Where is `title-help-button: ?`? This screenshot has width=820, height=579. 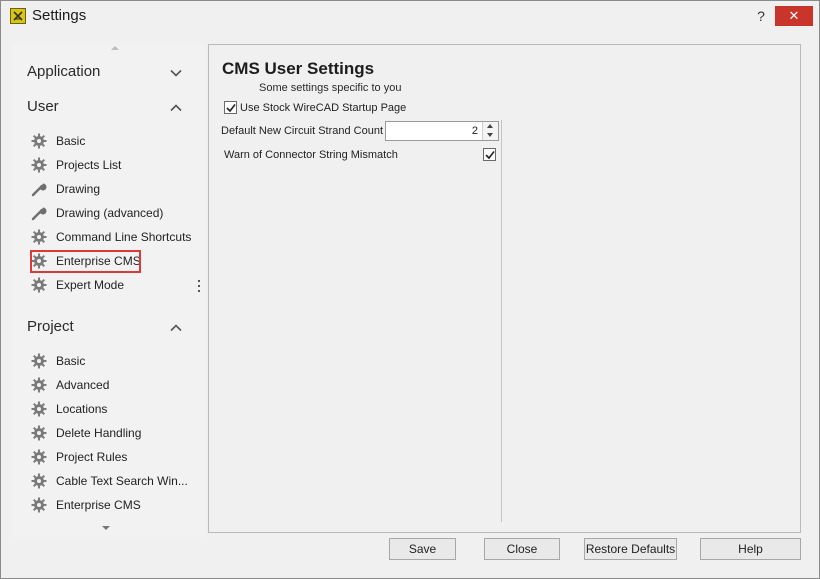 title-help-button: ? is located at coordinates (761, 16).